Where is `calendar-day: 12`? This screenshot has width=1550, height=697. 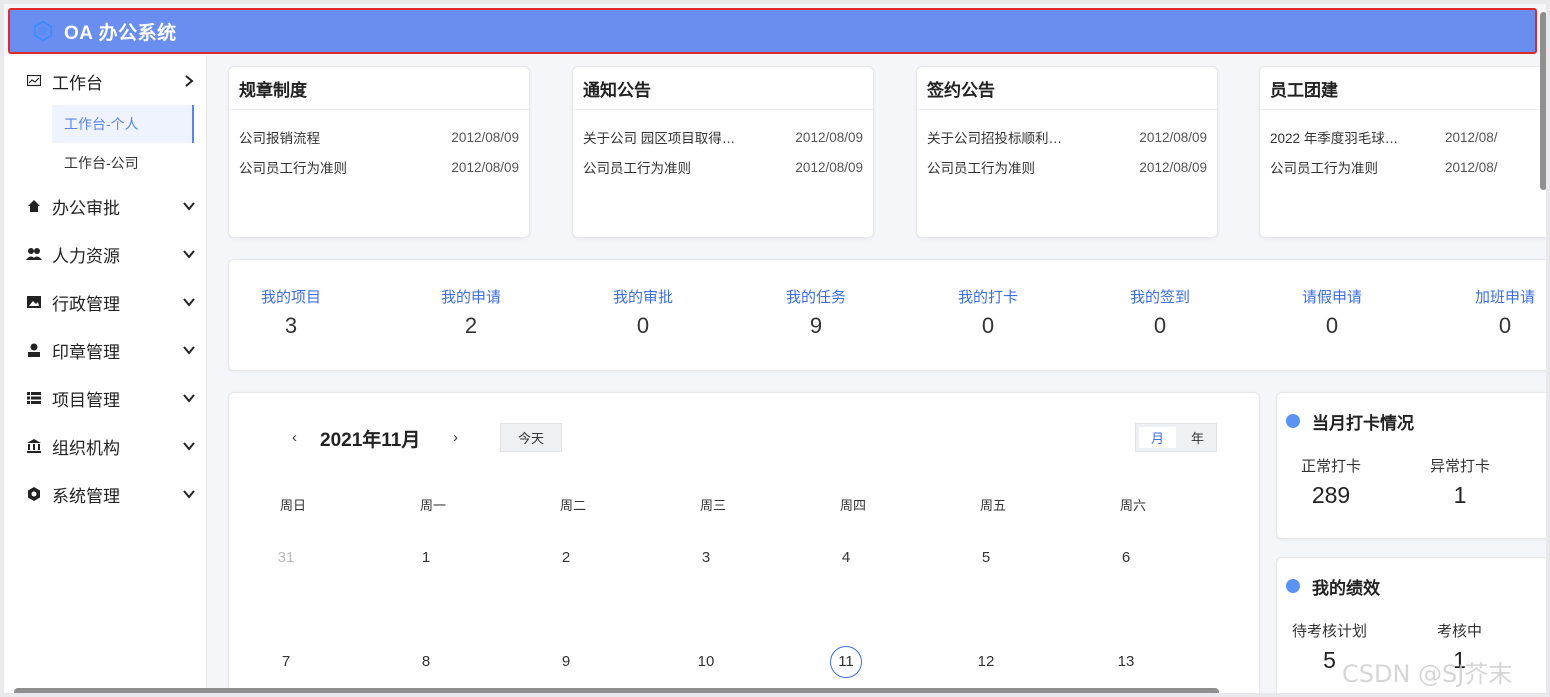 calendar-day: 12 is located at coordinates (986, 661).